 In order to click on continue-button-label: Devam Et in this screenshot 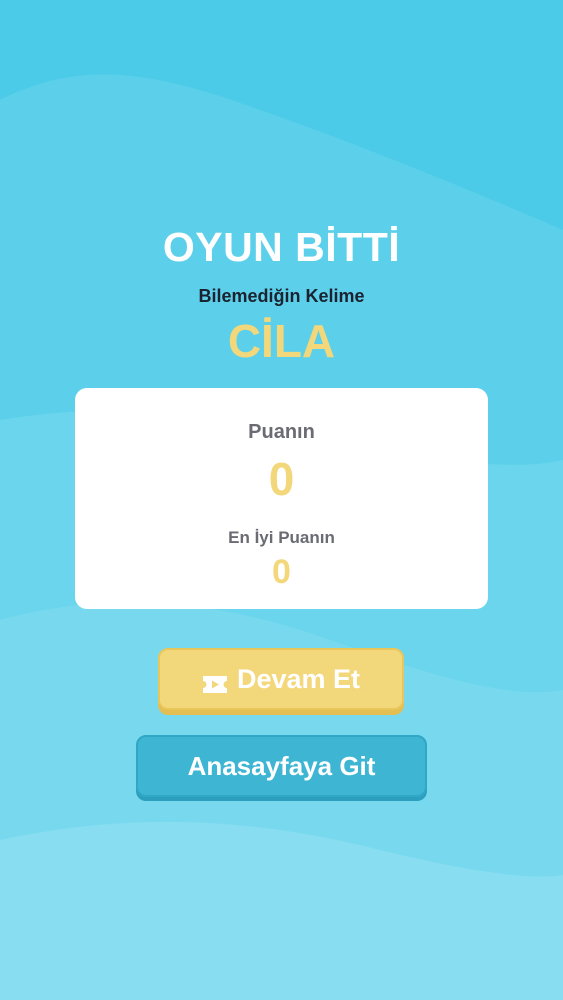, I will do `click(298, 678)`.